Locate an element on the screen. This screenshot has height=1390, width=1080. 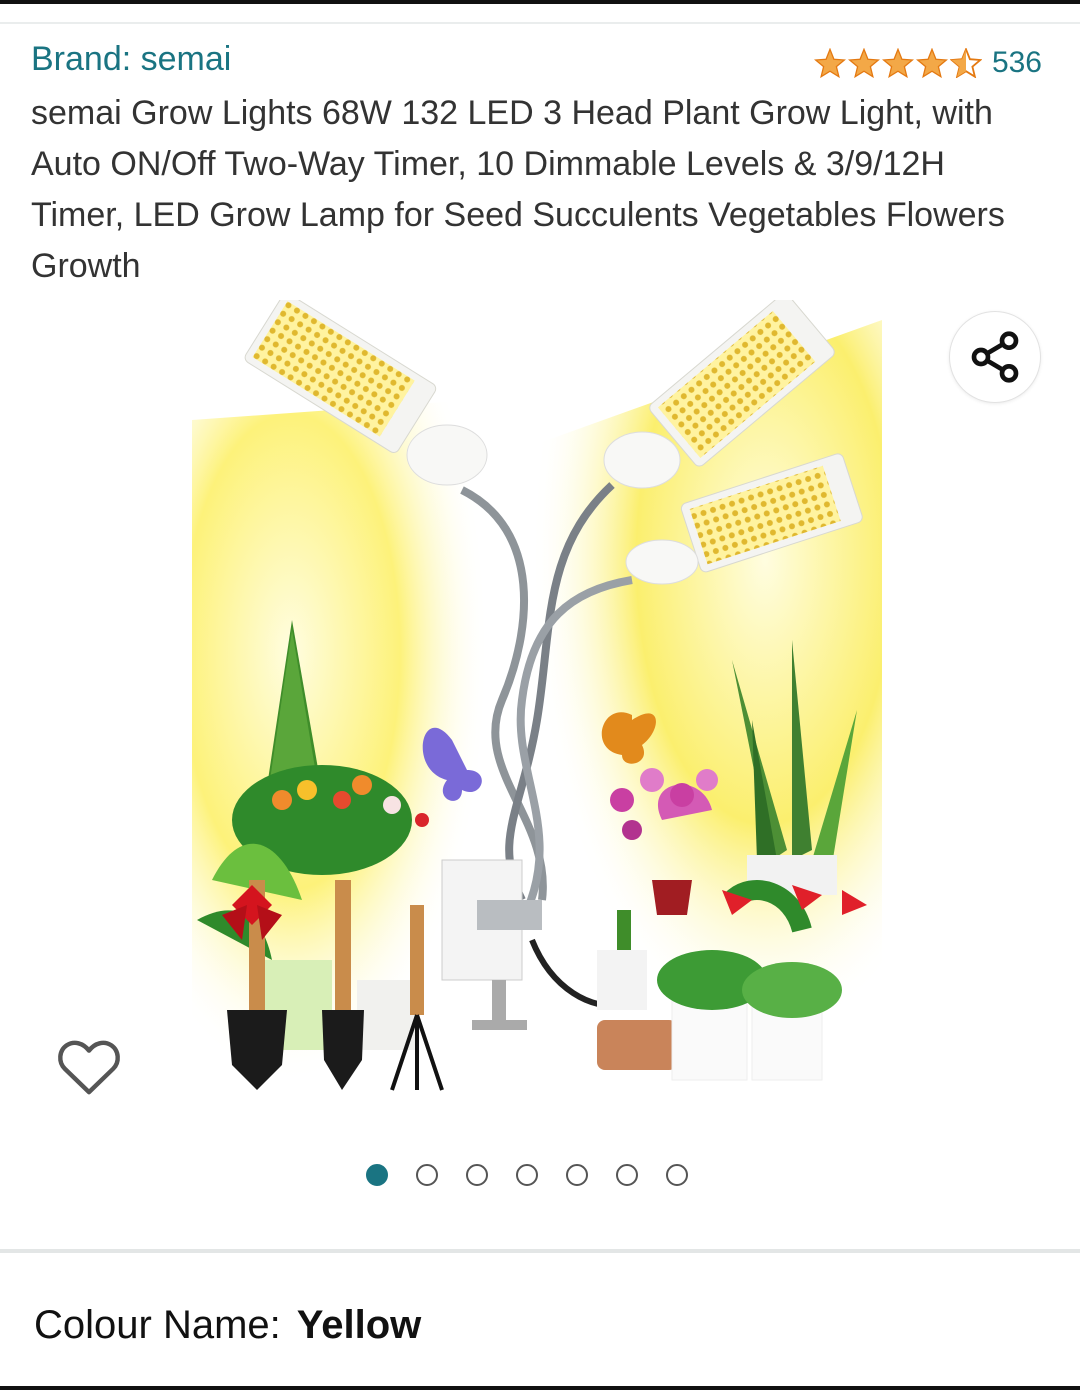
top-divider is located at coordinates (540, 23).